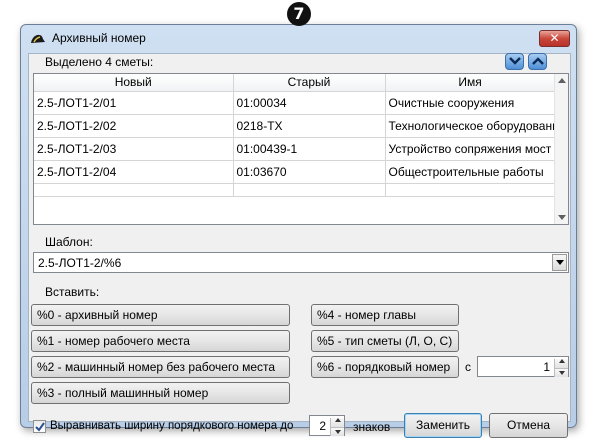  I want to click on column-header-old: Старый, so click(309, 83).